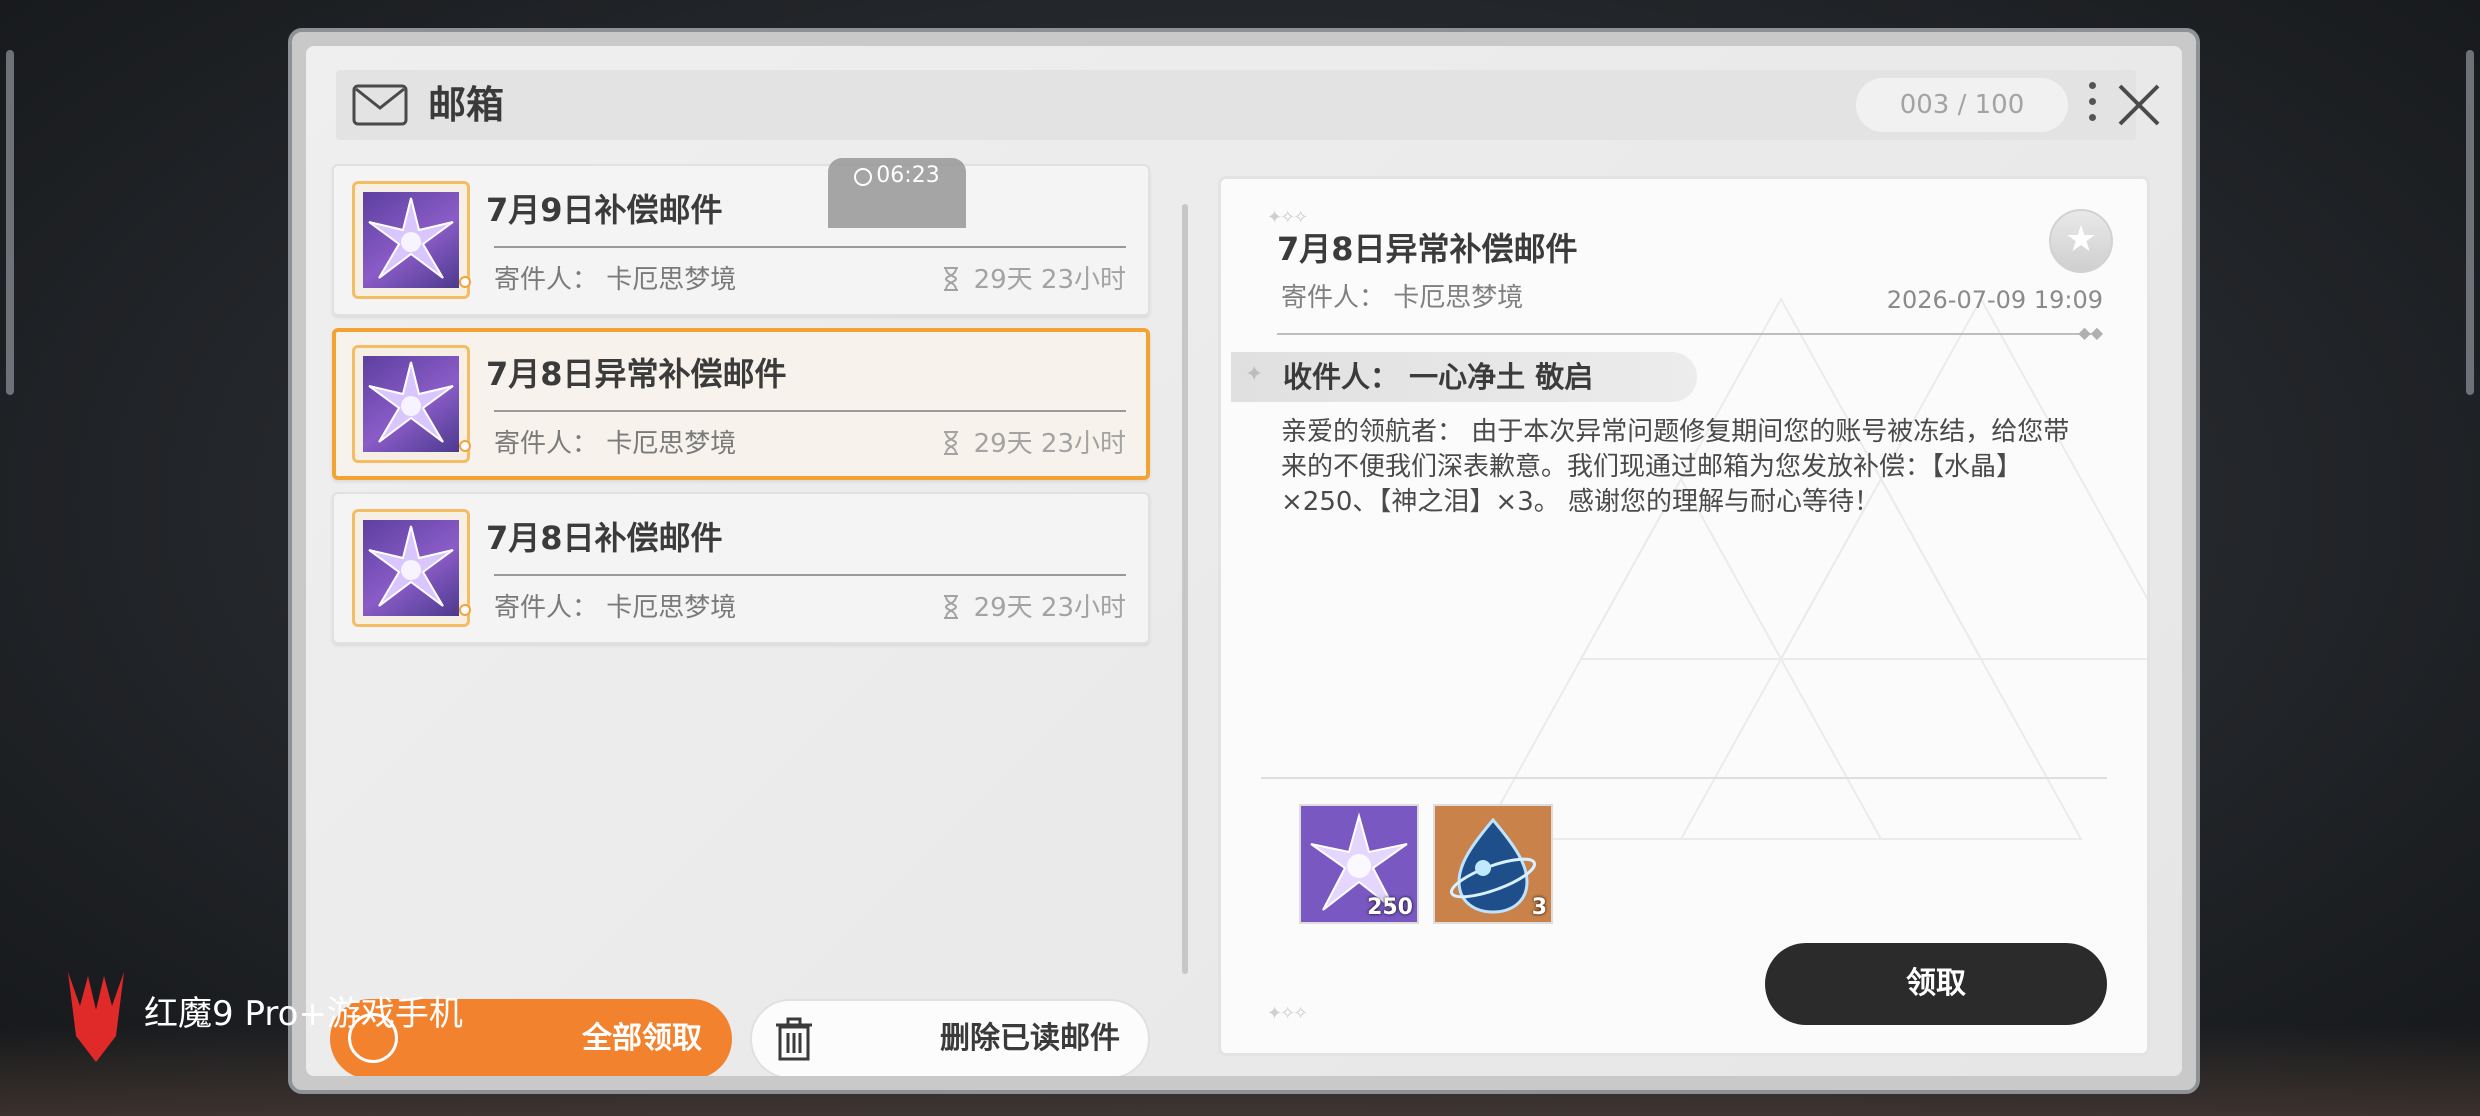 This screenshot has height=1116, width=2480. Describe the element at coordinates (2139, 105) in the screenshot. I see `close-icon` at that location.